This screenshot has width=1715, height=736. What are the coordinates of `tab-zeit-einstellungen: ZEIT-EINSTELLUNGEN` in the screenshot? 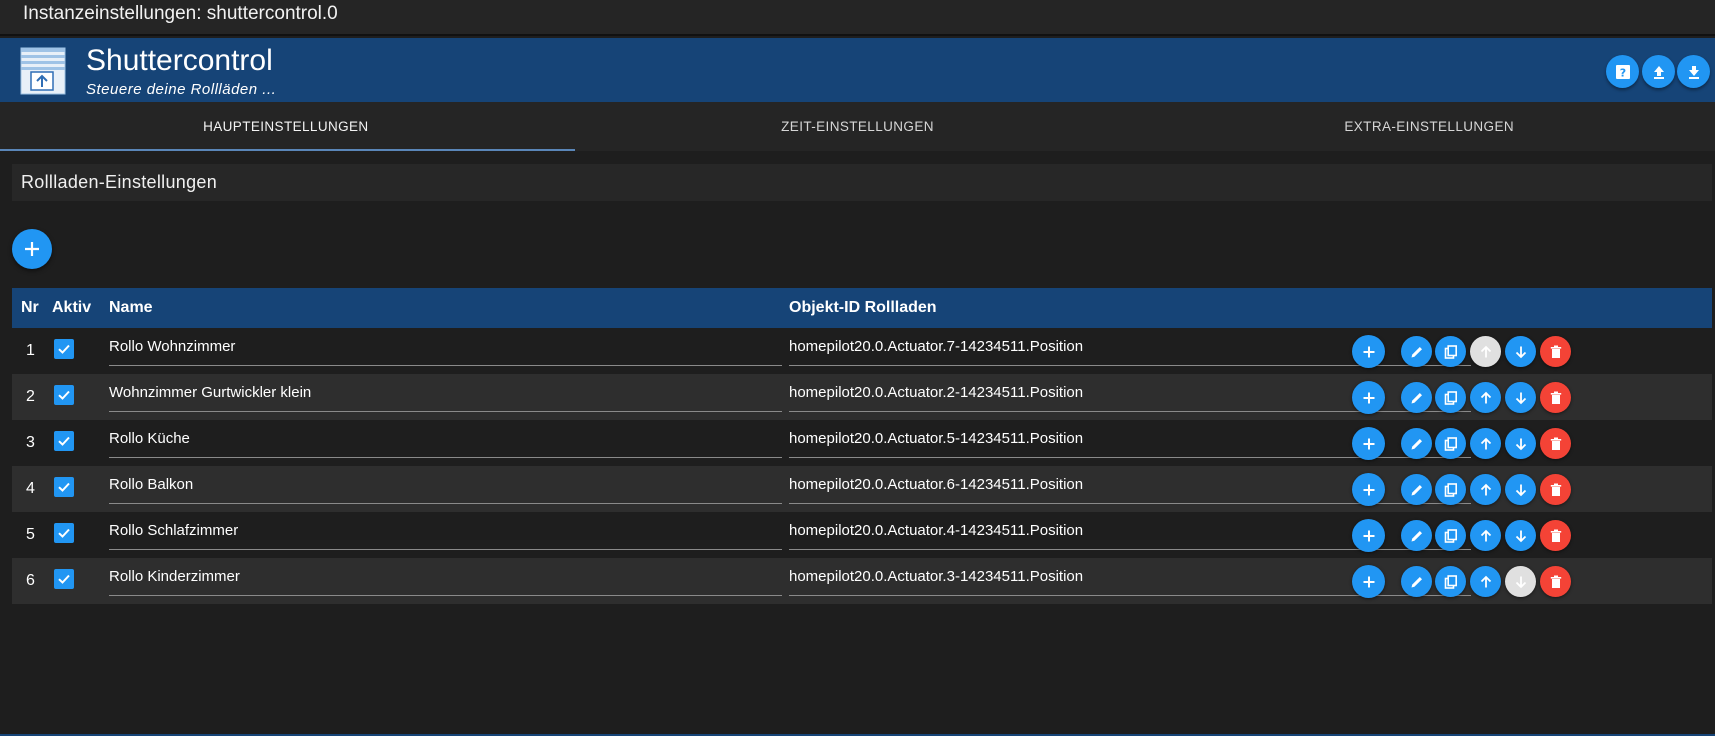 It's located at (858, 126).